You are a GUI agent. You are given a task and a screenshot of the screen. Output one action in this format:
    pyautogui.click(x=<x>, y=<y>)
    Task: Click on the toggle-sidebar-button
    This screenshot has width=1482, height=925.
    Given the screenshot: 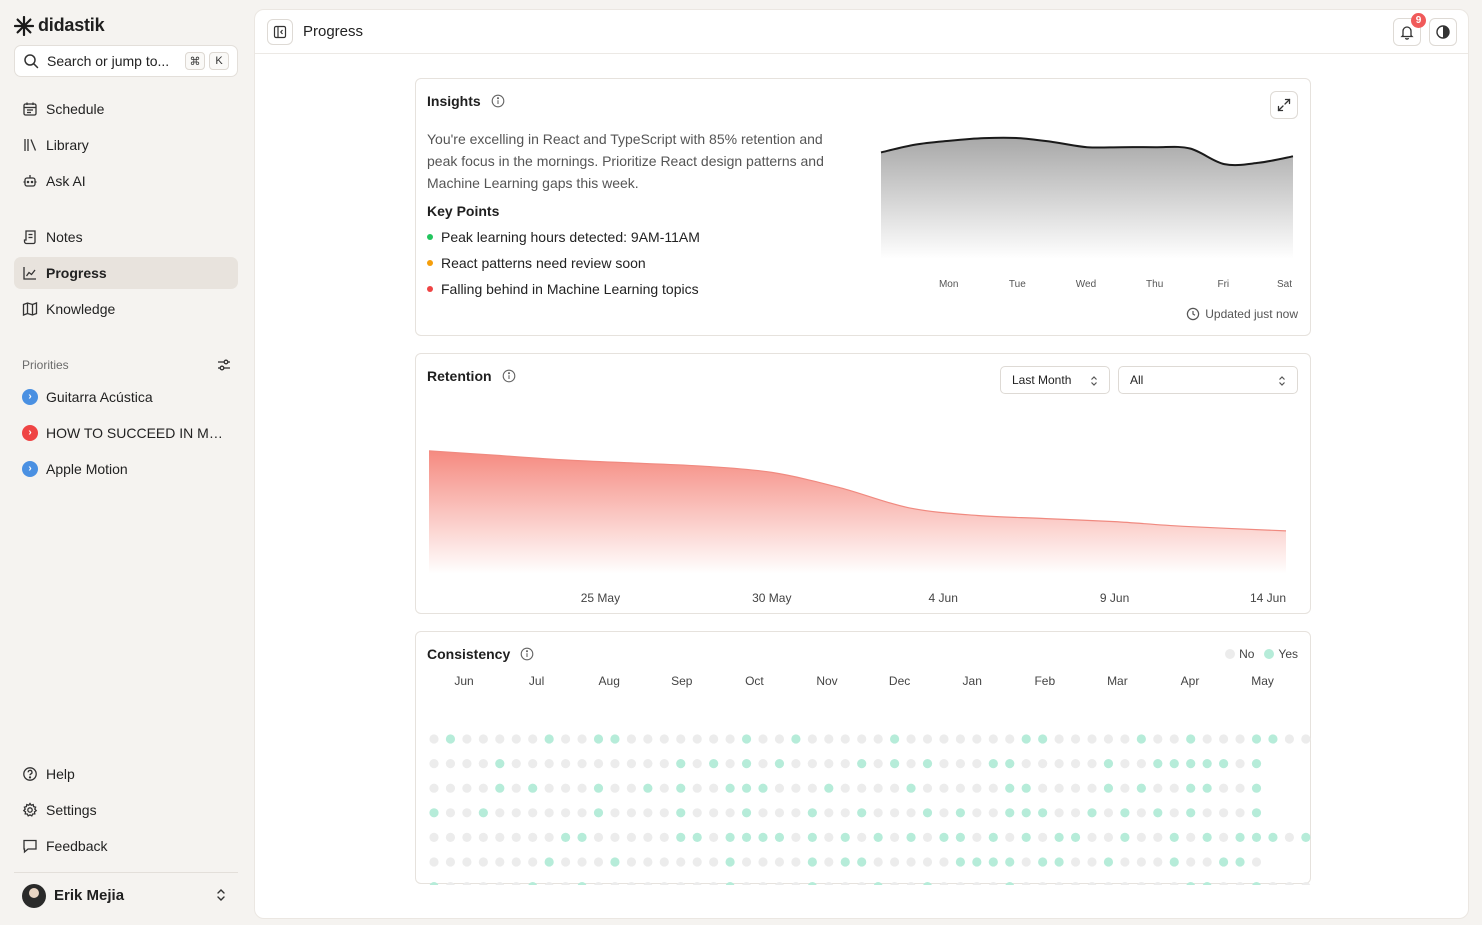 What is the action you would take?
    pyautogui.click(x=280, y=32)
    